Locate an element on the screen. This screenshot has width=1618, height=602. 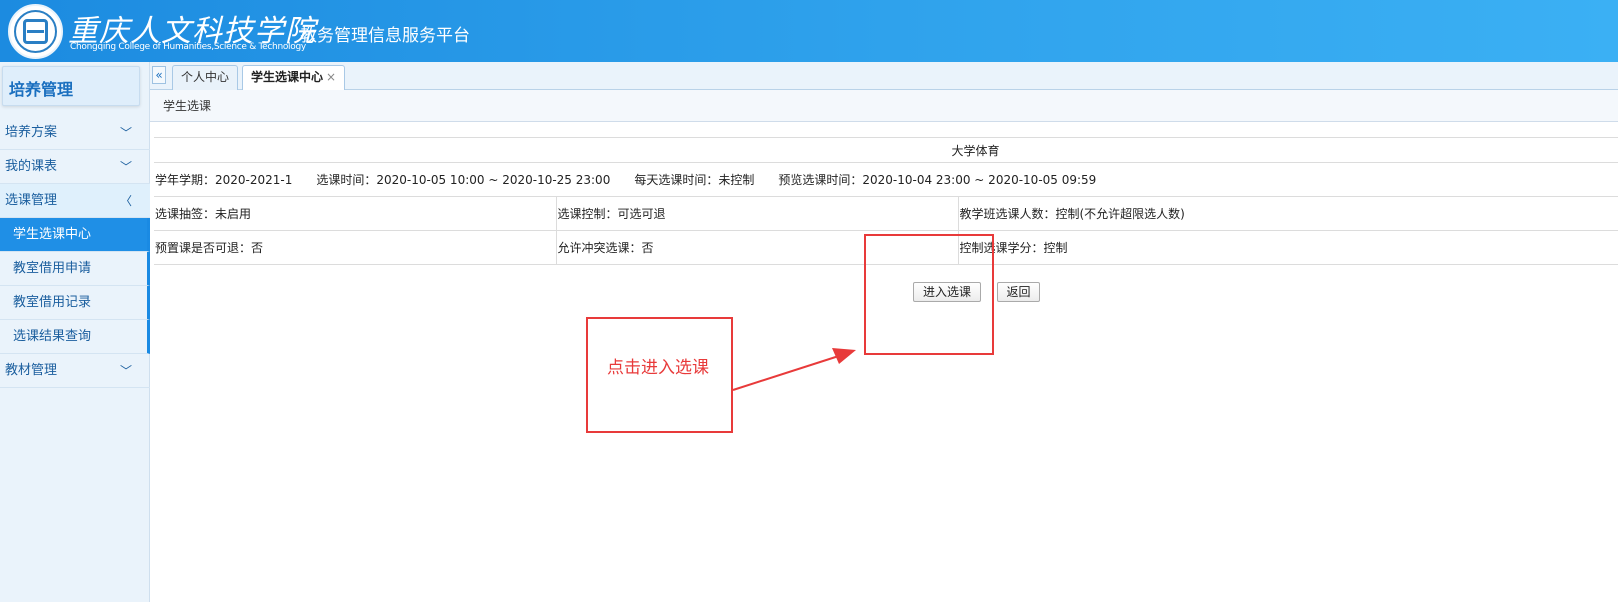
annotation-highlight-box is located at coordinates (929, 294).